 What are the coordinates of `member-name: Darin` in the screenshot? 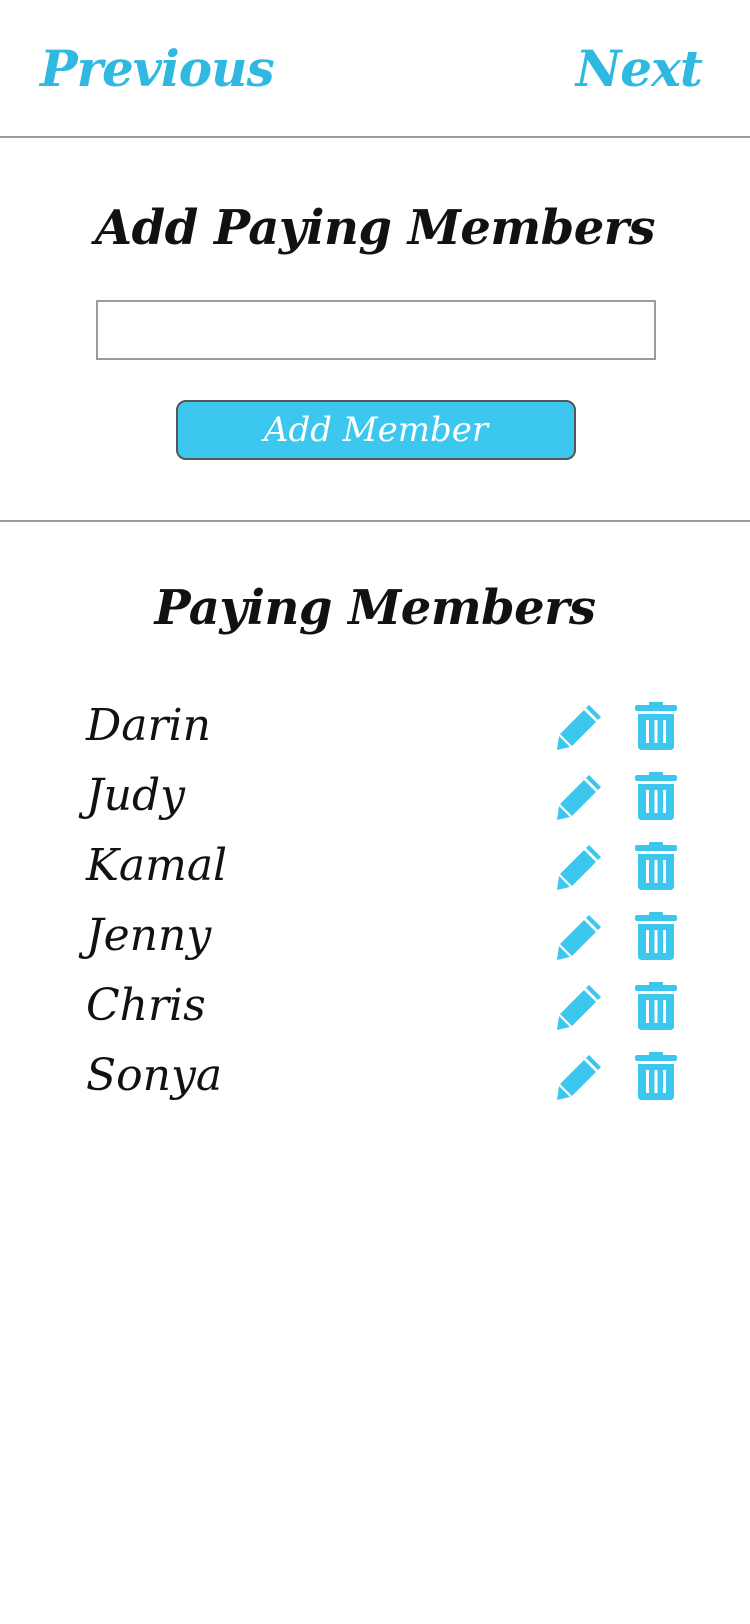 It's located at (148, 725).